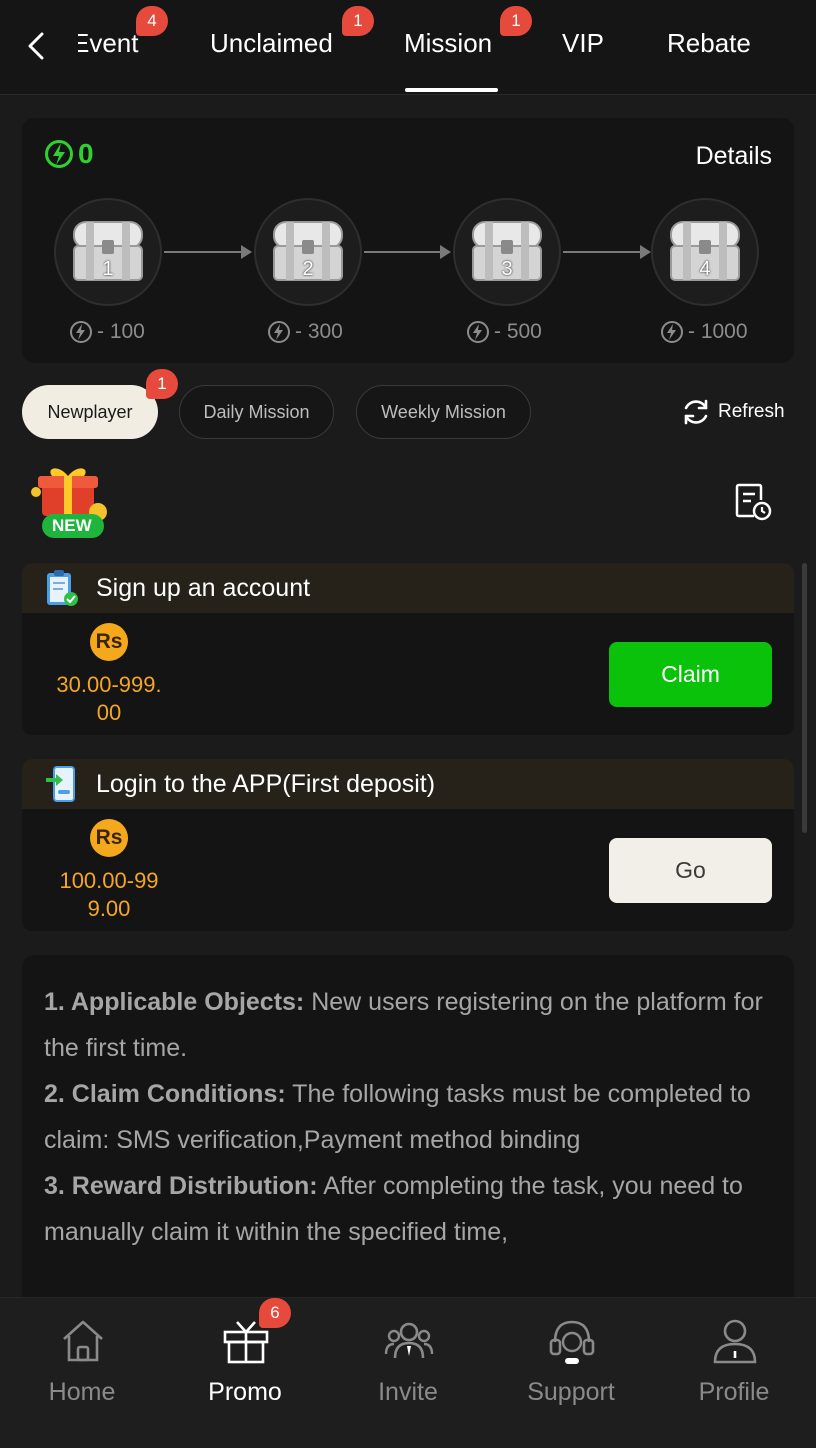 Image resolution: width=816 pixels, height=1448 pixels. Describe the element at coordinates (308, 252) in the screenshot. I see `chest-2: 2` at that location.